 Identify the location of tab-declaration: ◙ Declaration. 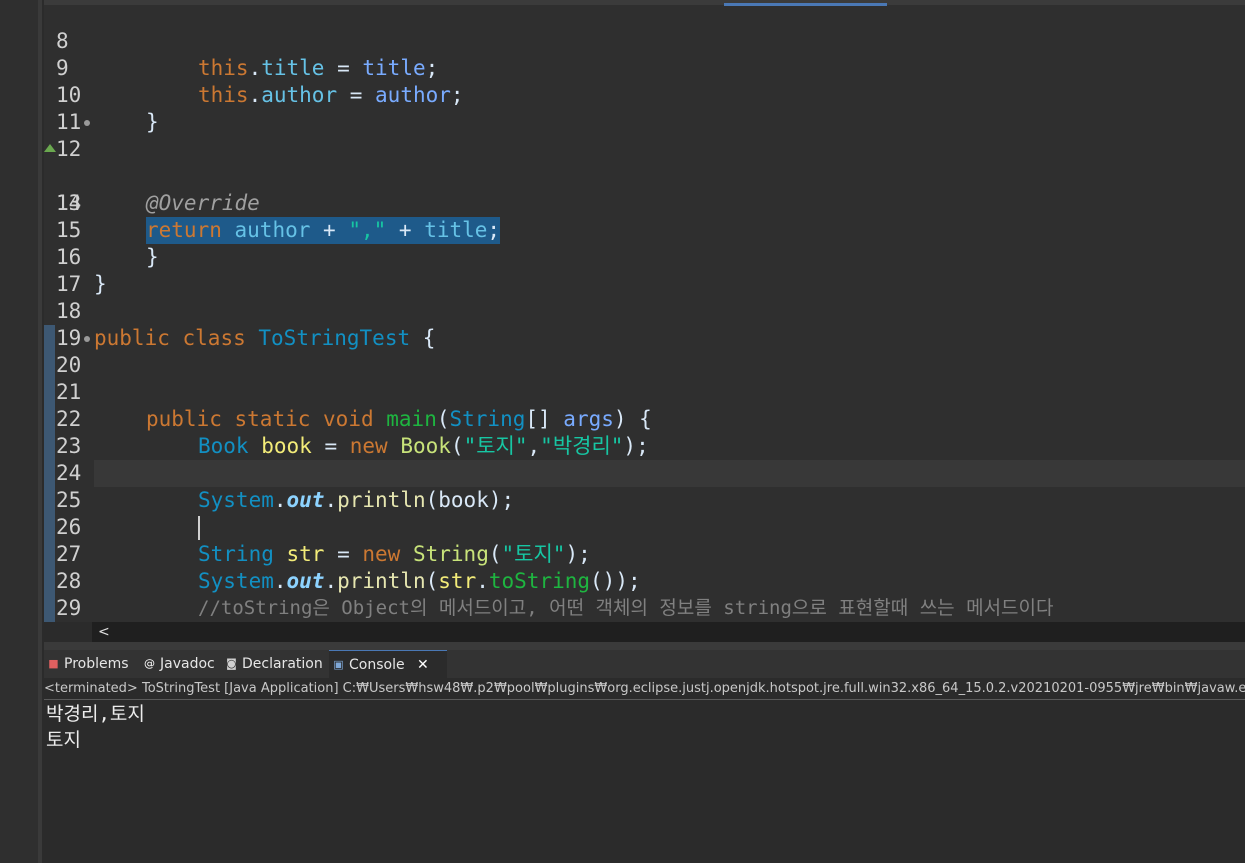
(284, 664).